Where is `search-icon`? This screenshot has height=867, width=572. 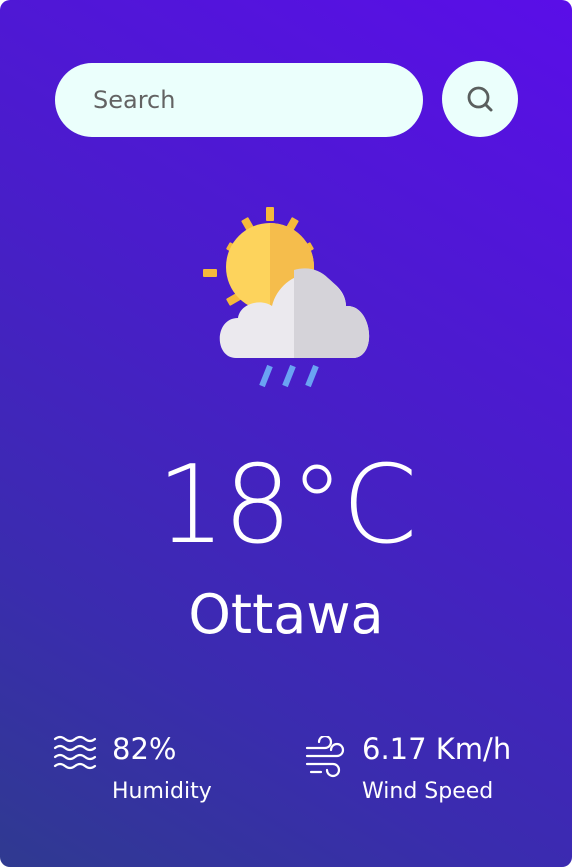
search-icon is located at coordinates (480, 99).